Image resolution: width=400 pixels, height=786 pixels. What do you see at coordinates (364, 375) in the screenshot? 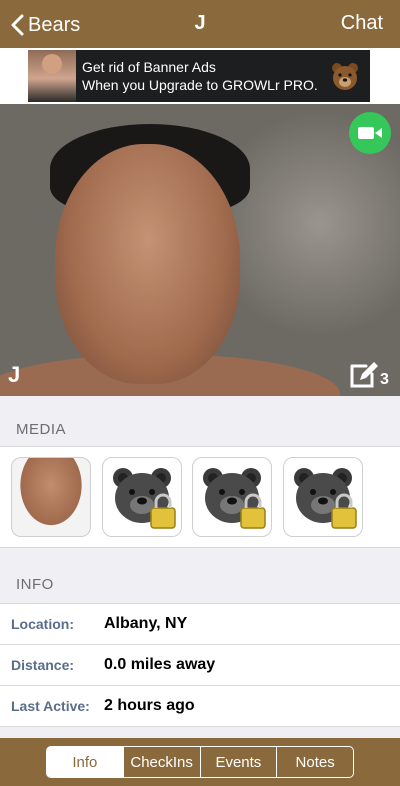
I see `edit-icon` at bounding box center [364, 375].